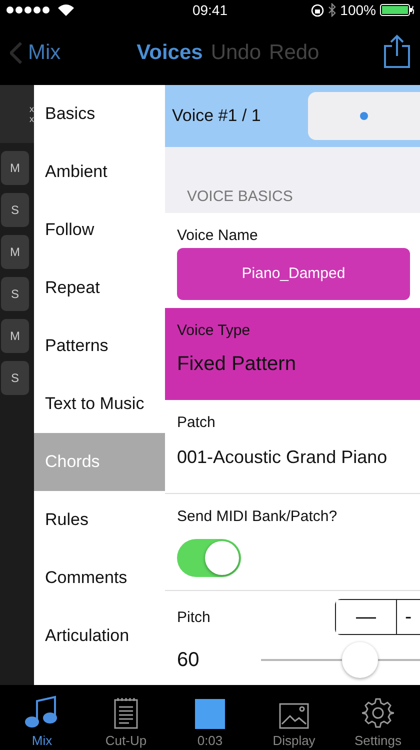 The image size is (420, 750). I want to click on field-label: Pitch, so click(194, 617).